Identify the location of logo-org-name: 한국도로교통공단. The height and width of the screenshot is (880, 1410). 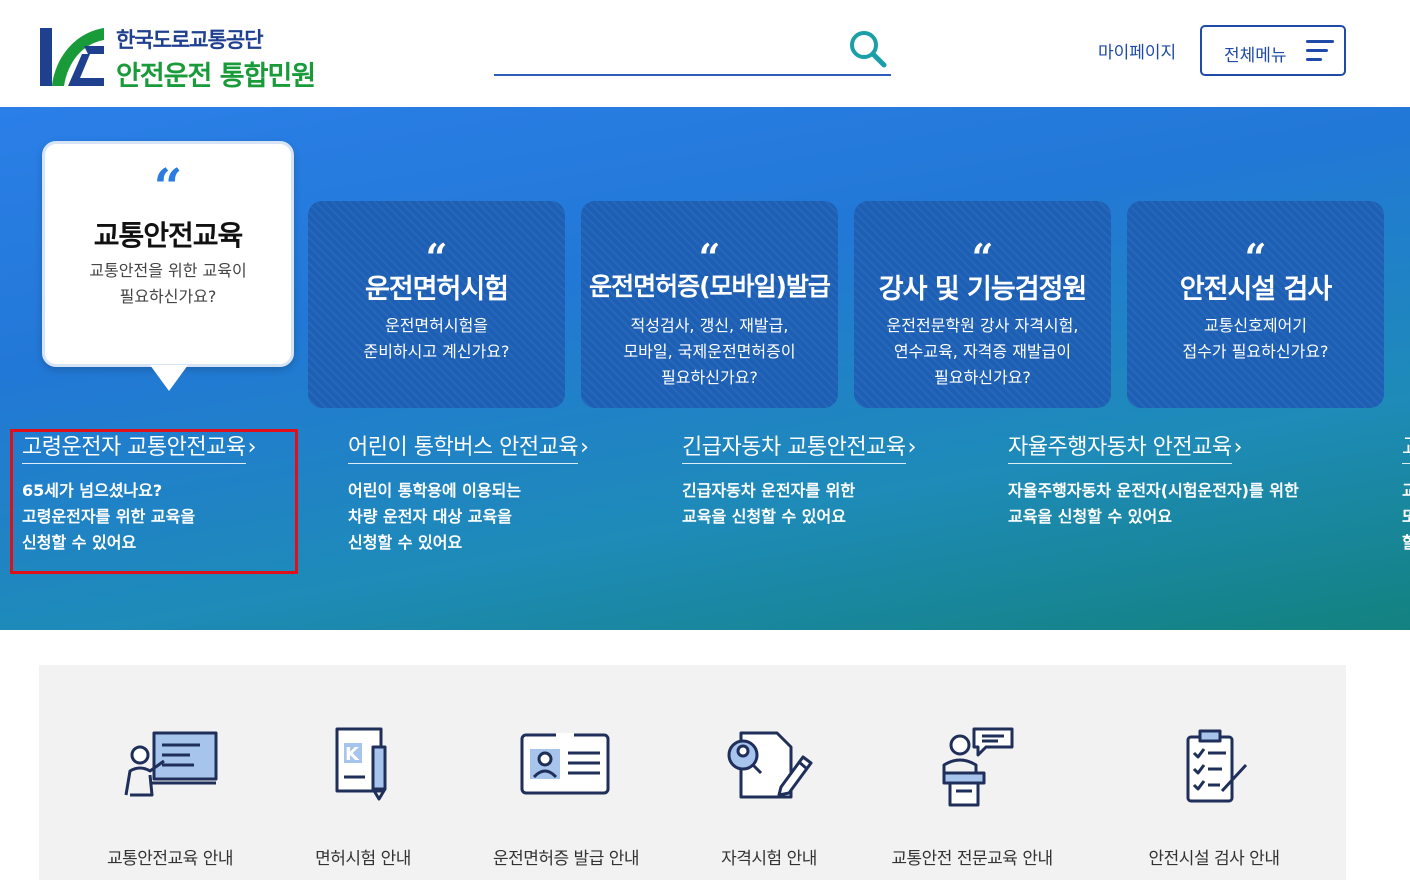
(190, 40).